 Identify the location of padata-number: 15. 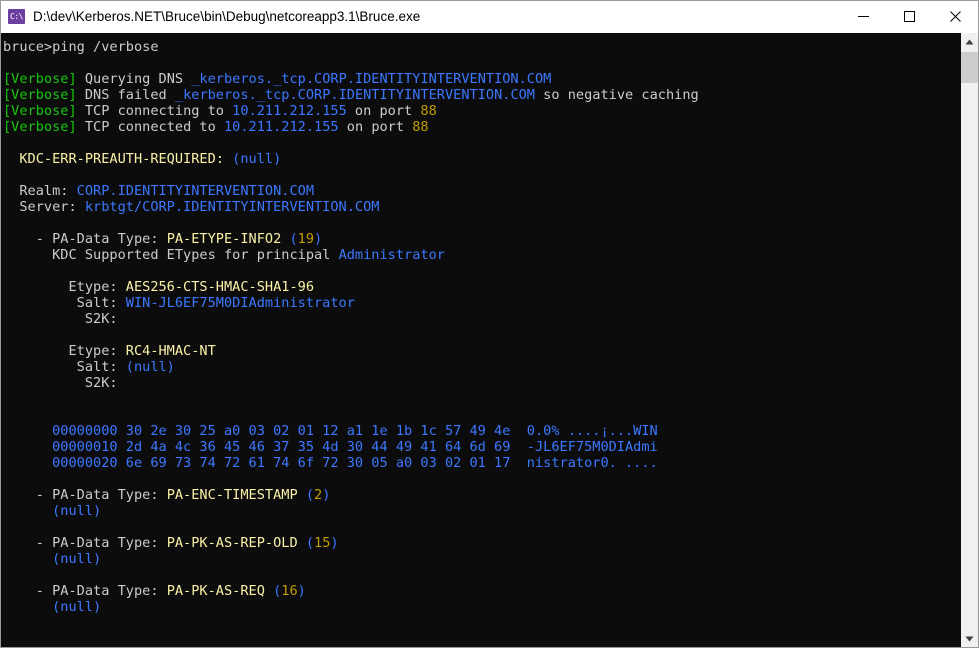
(322, 543).